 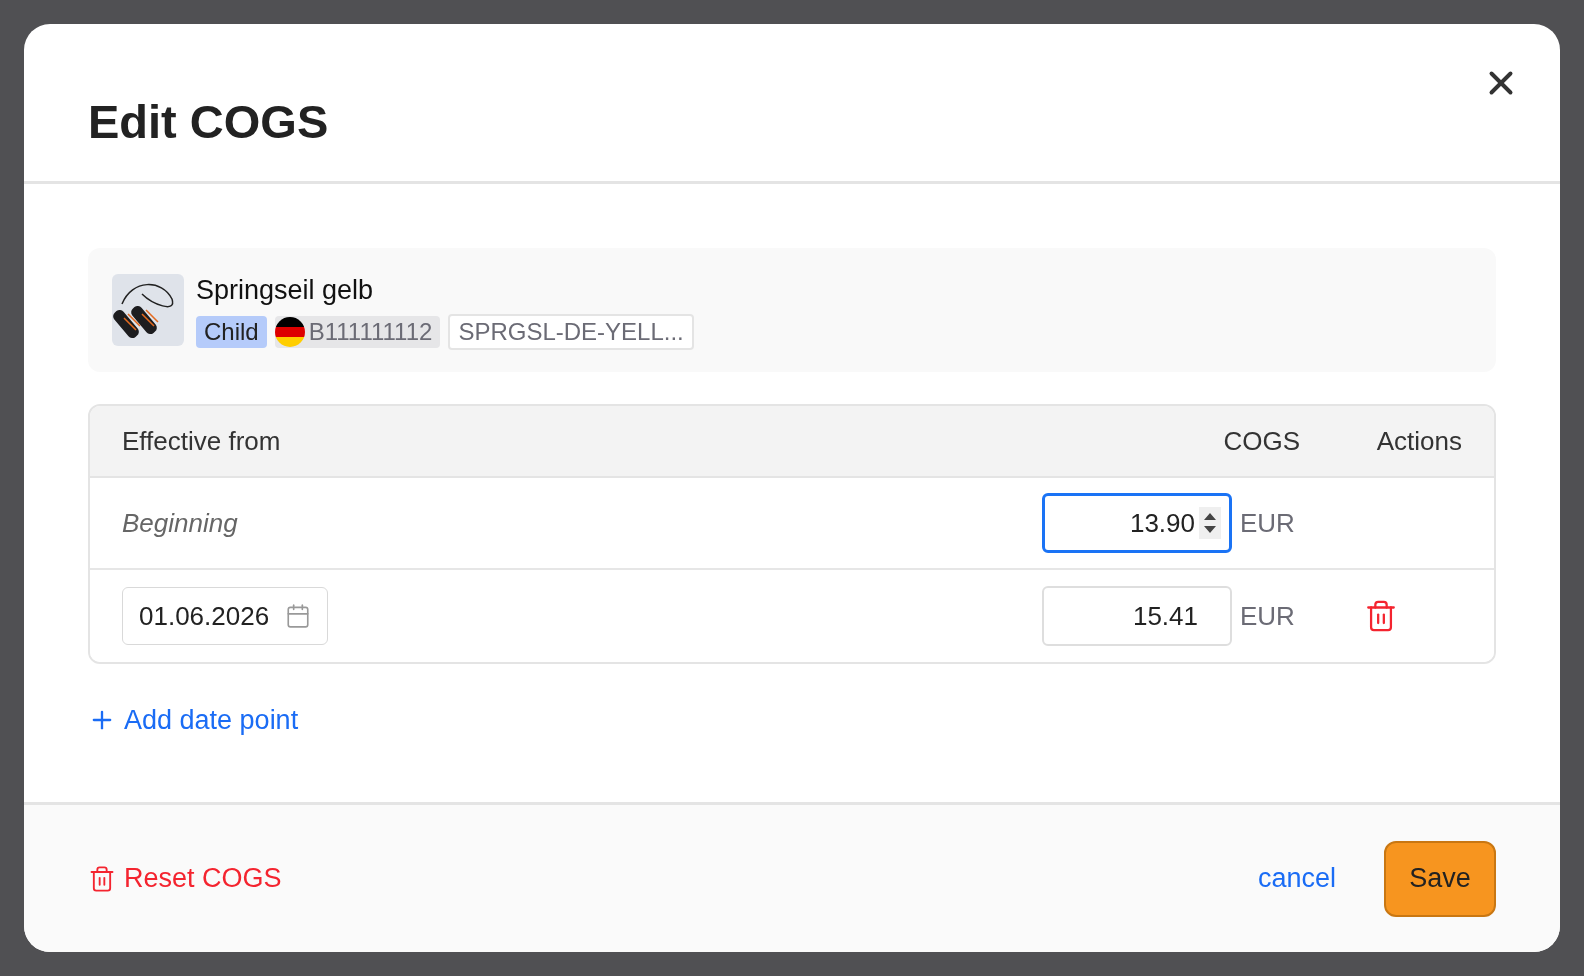 What do you see at coordinates (298, 616) in the screenshot?
I see `calendar-icon` at bounding box center [298, 616].